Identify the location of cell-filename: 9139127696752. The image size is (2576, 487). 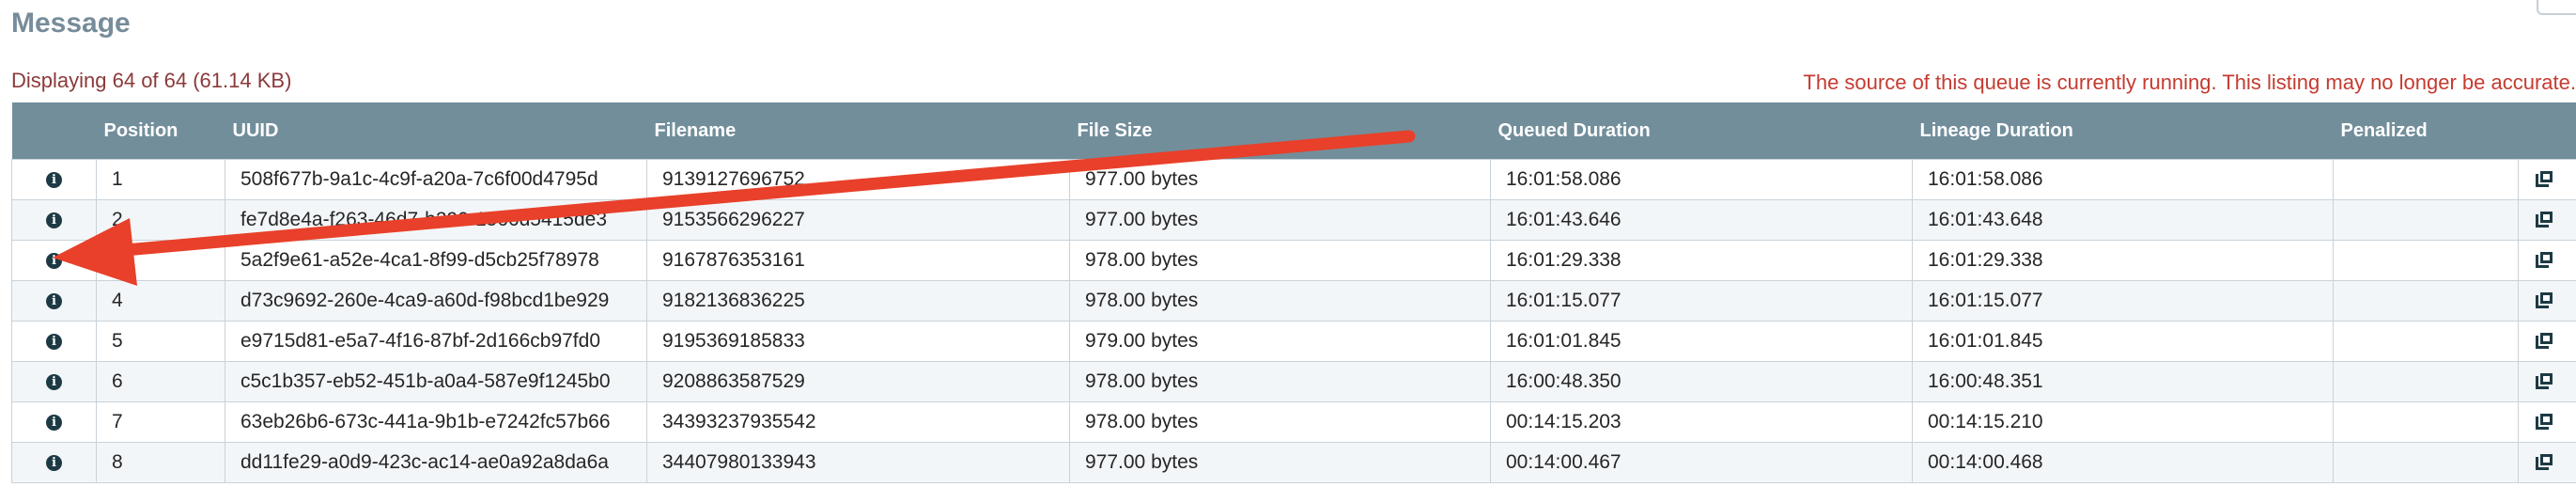
(858, 179).